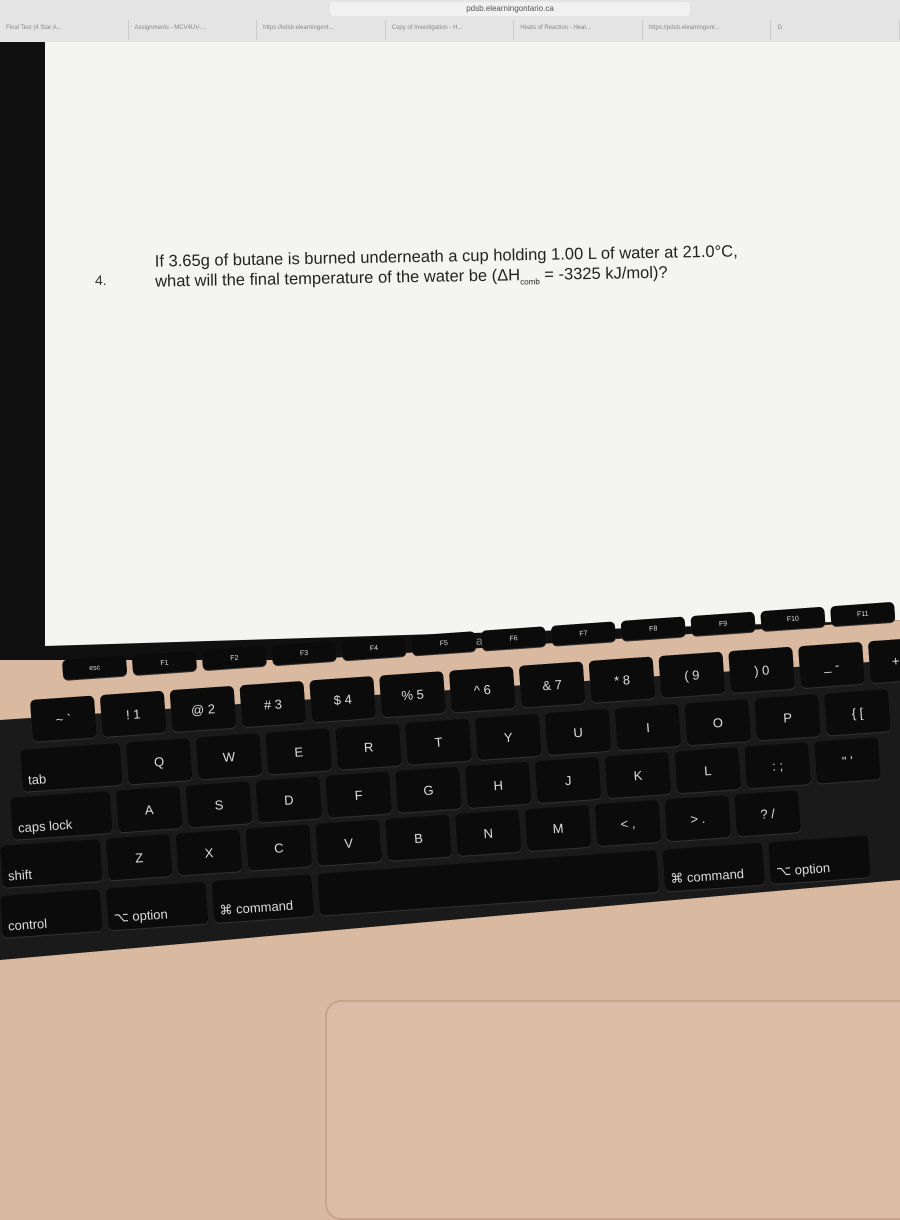  Describe the element at coordinates (94, 668) in the screenshot. I see `key: esc` at that location.